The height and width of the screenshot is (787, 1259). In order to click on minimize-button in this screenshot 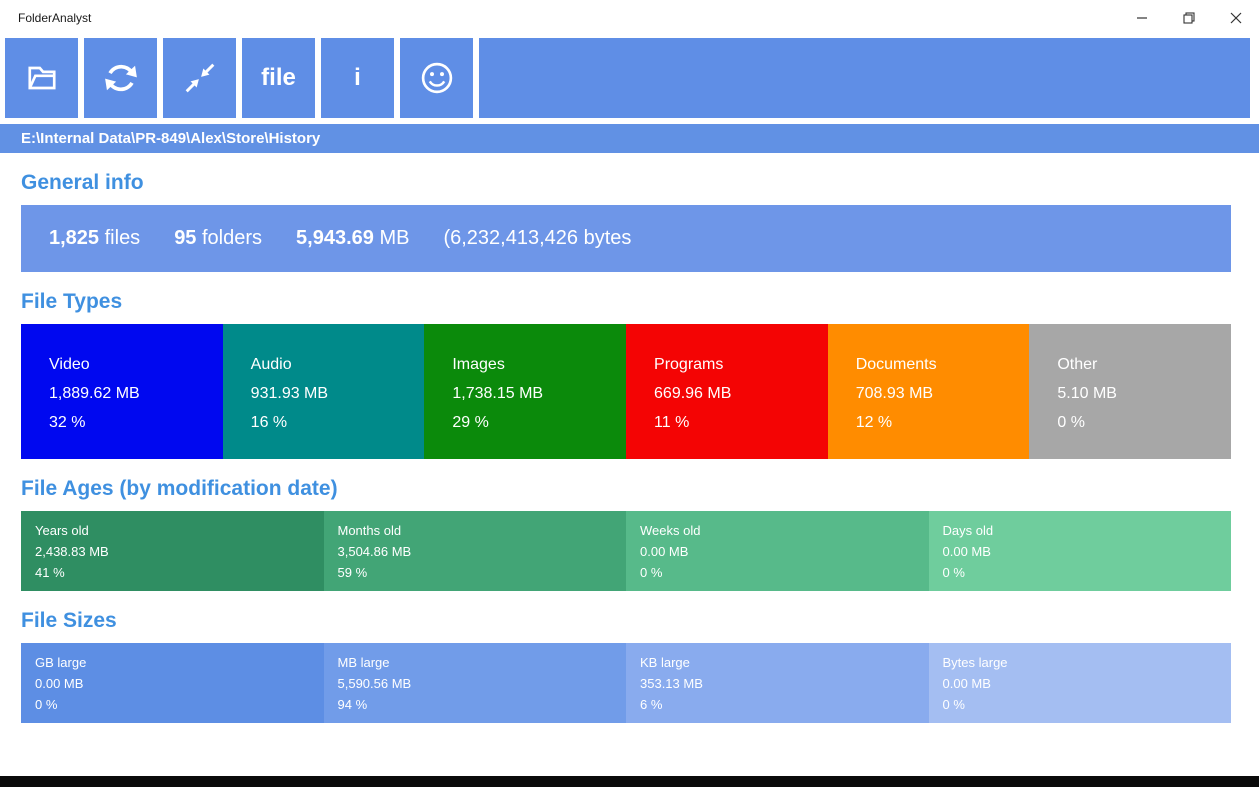, I will do `click(1141, 18)`.